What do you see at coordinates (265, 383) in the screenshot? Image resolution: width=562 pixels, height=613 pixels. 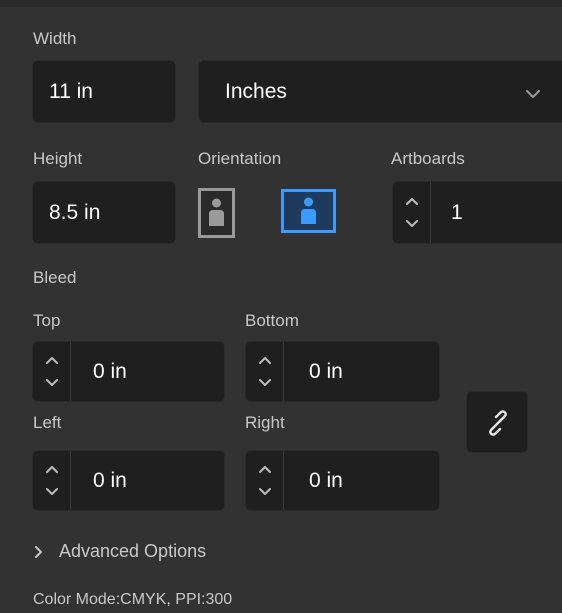 I see `bleed-bottom-decrement-icon` at bounding box center [265, 383].